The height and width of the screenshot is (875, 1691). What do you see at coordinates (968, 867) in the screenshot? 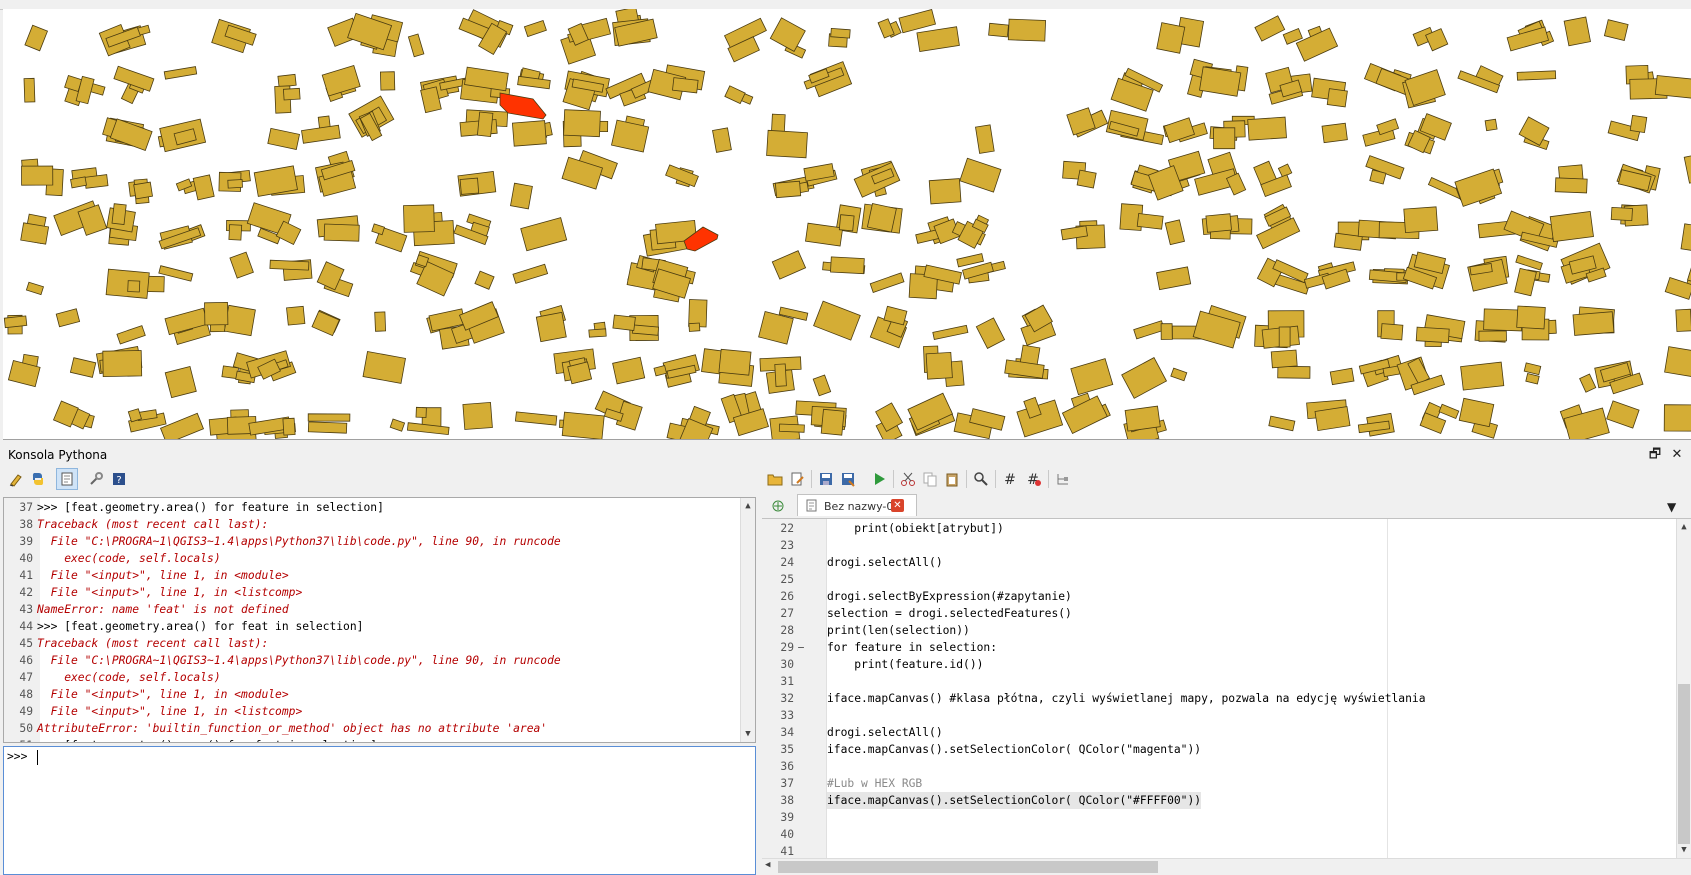
I see `editor-hscroll-thumb` at bounding box center [968, 867].